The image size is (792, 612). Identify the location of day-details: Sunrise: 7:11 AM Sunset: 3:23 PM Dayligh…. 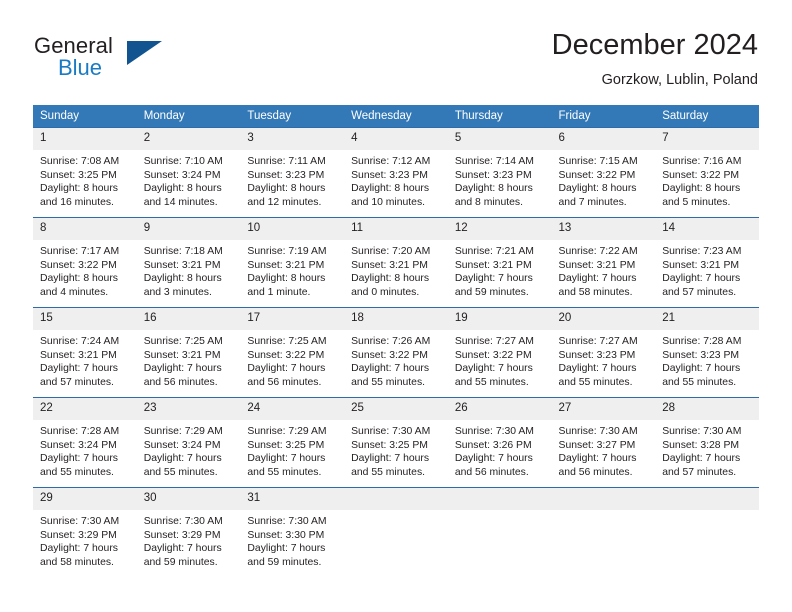
(292, 179).